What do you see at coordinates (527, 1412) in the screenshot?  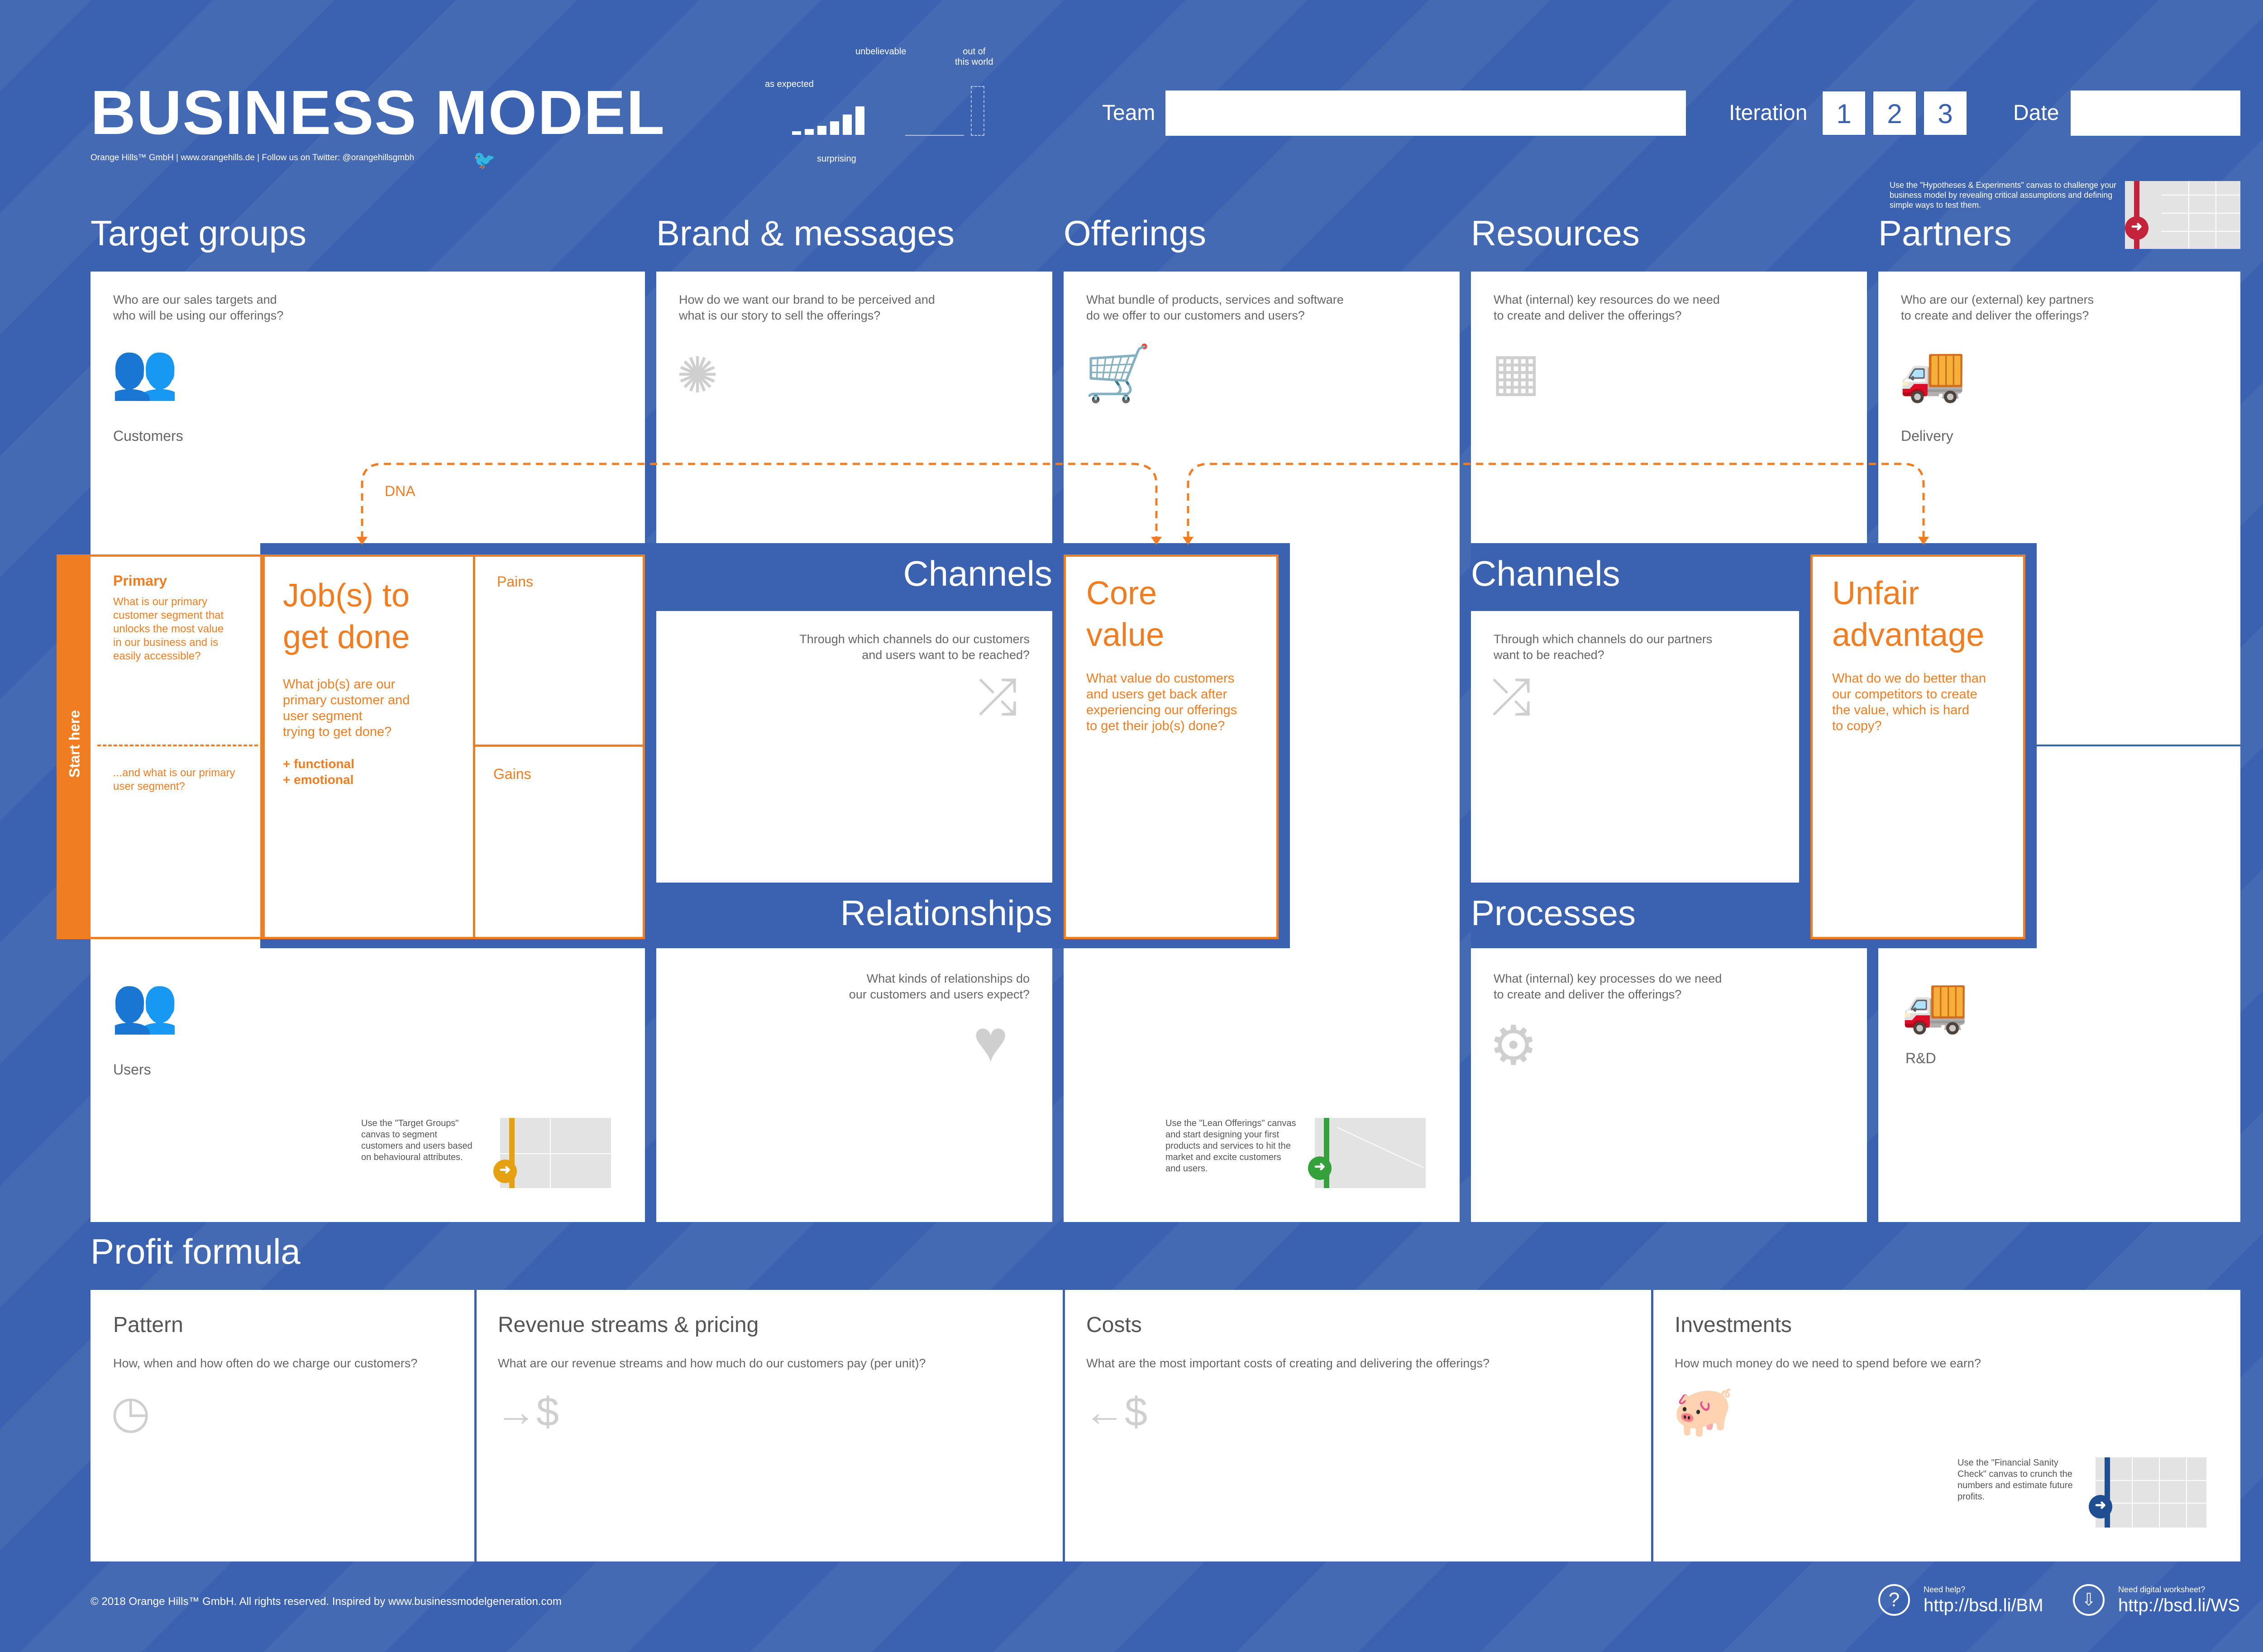 I see `money-in-icon: →$` at bounding box center [527, 1412].